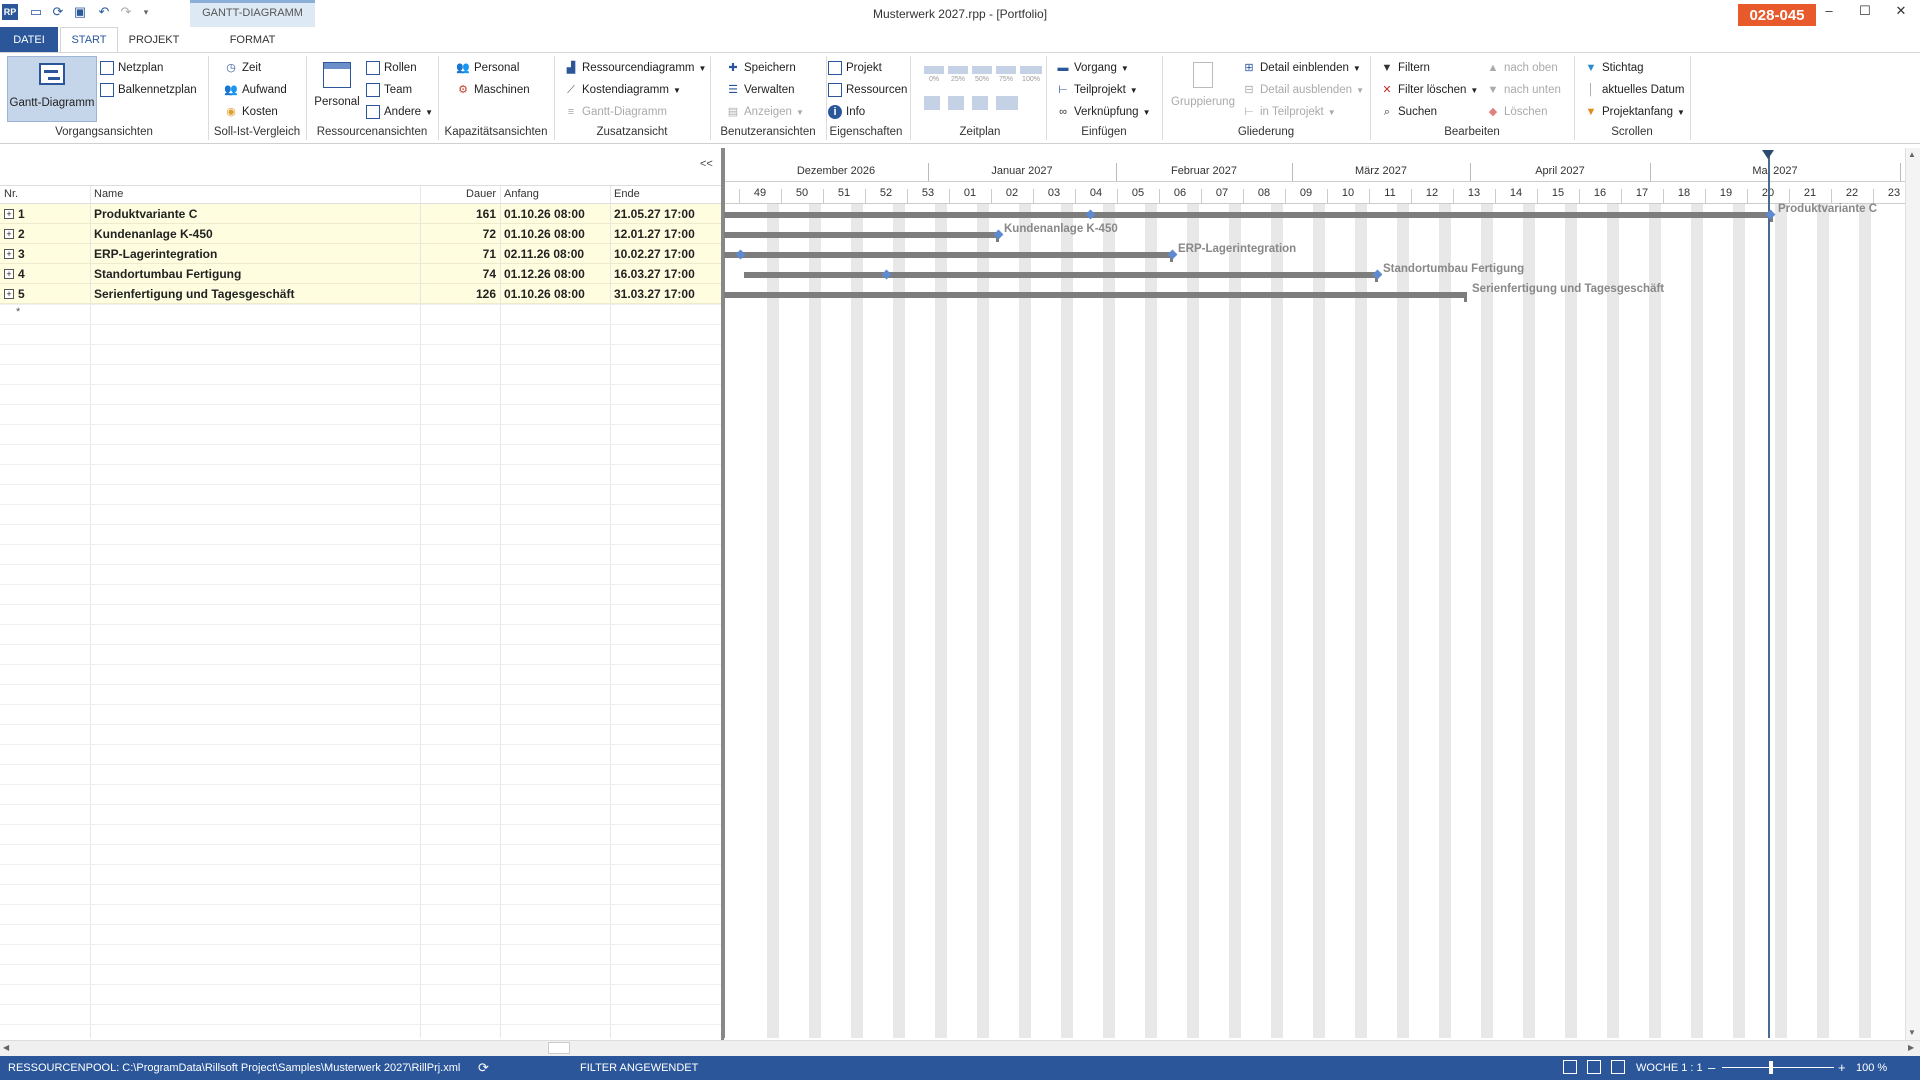 The width and height of the screenshot is (1920, 1080). I want to click on close-icon: ✕, so click(1900, 13).